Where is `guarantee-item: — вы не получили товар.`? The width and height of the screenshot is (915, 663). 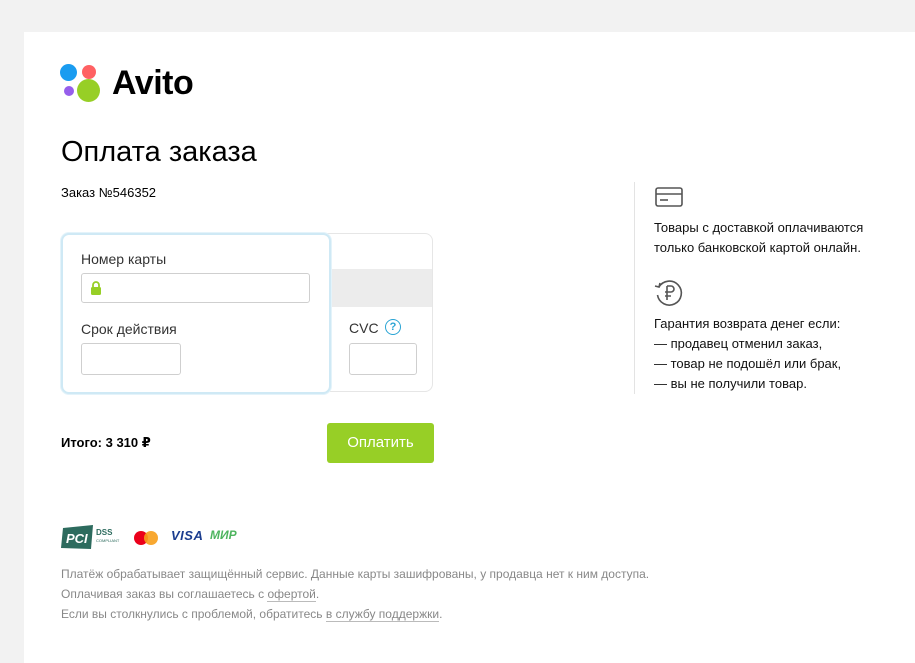
guarantee-item: — вы не получили товар. is located at coordinates (730, 383).